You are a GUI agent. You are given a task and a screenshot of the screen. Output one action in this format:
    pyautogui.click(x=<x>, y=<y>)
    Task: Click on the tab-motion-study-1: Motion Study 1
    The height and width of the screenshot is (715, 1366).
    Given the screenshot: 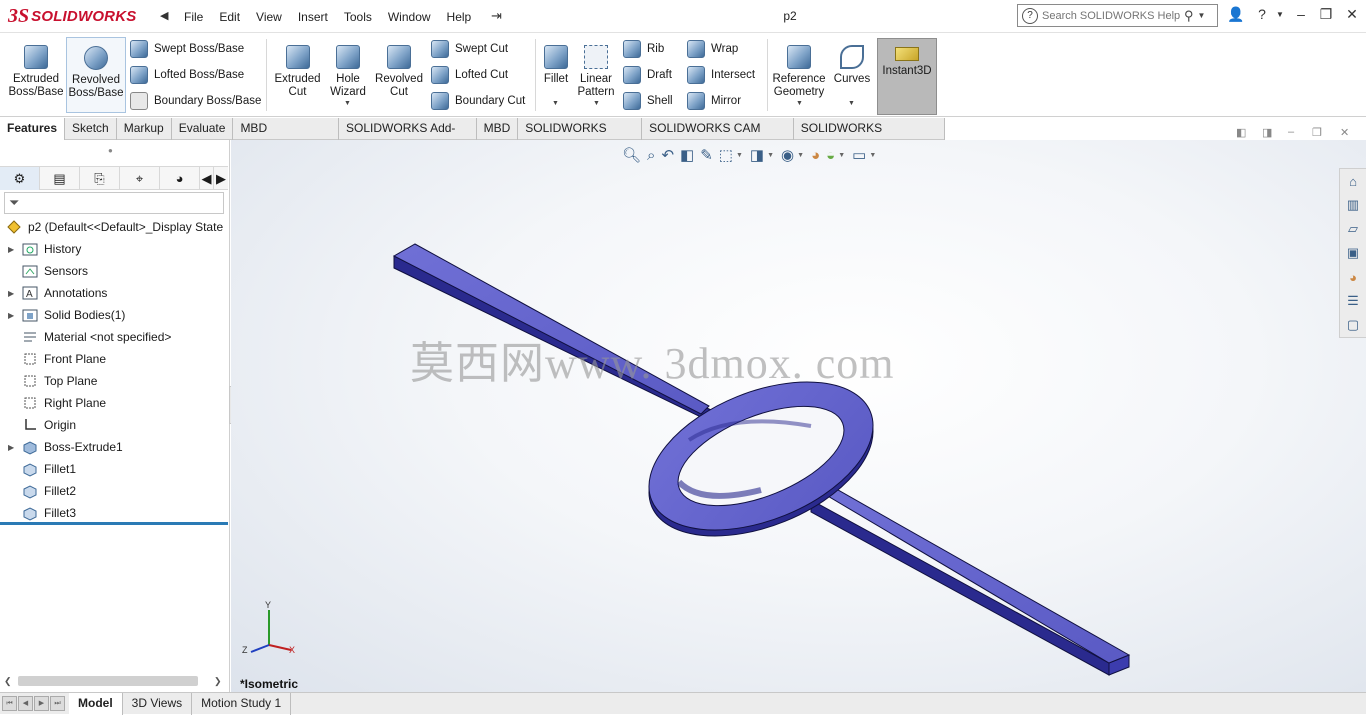 What is the action you would take?
    pyautogui.click(x=242, y=704)
    